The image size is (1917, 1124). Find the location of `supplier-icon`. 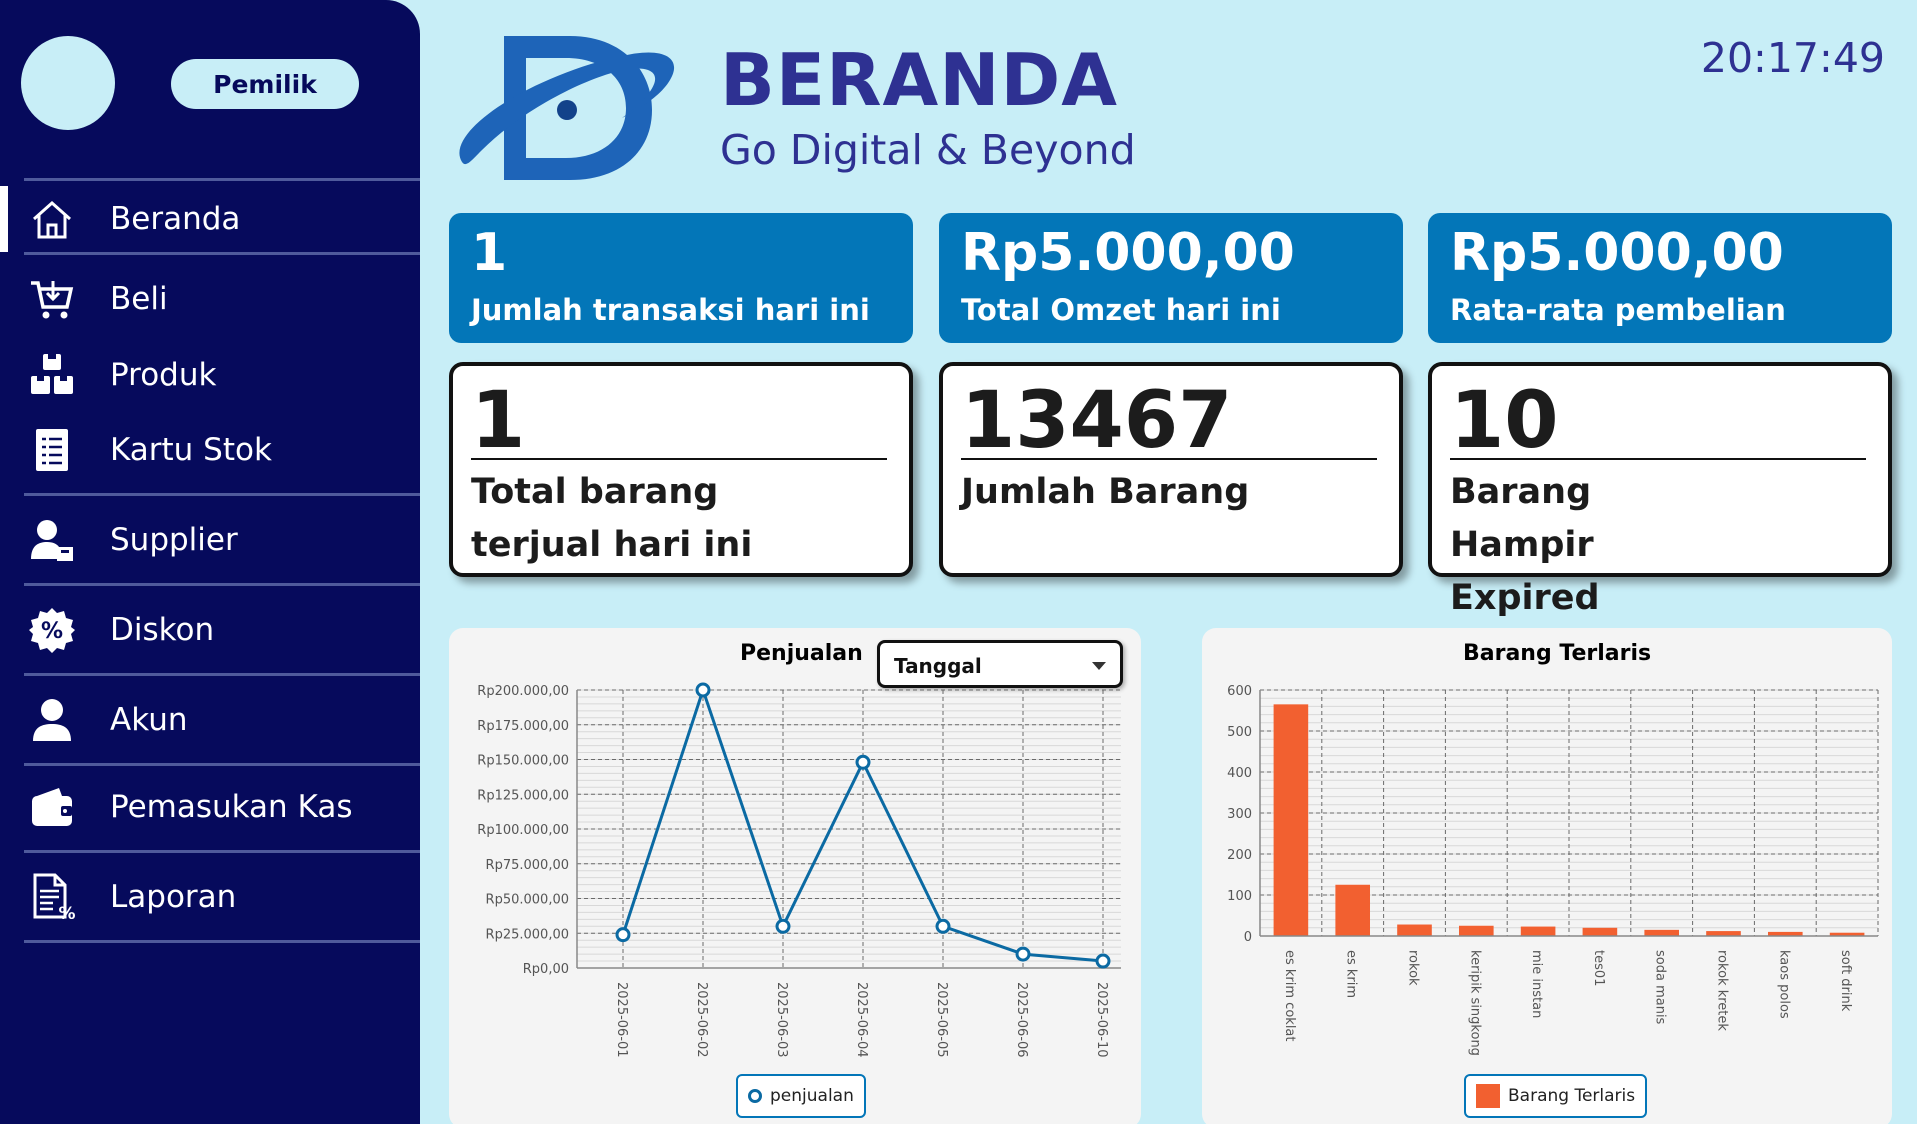

supplier-icon is located at coordinates (52, 540).